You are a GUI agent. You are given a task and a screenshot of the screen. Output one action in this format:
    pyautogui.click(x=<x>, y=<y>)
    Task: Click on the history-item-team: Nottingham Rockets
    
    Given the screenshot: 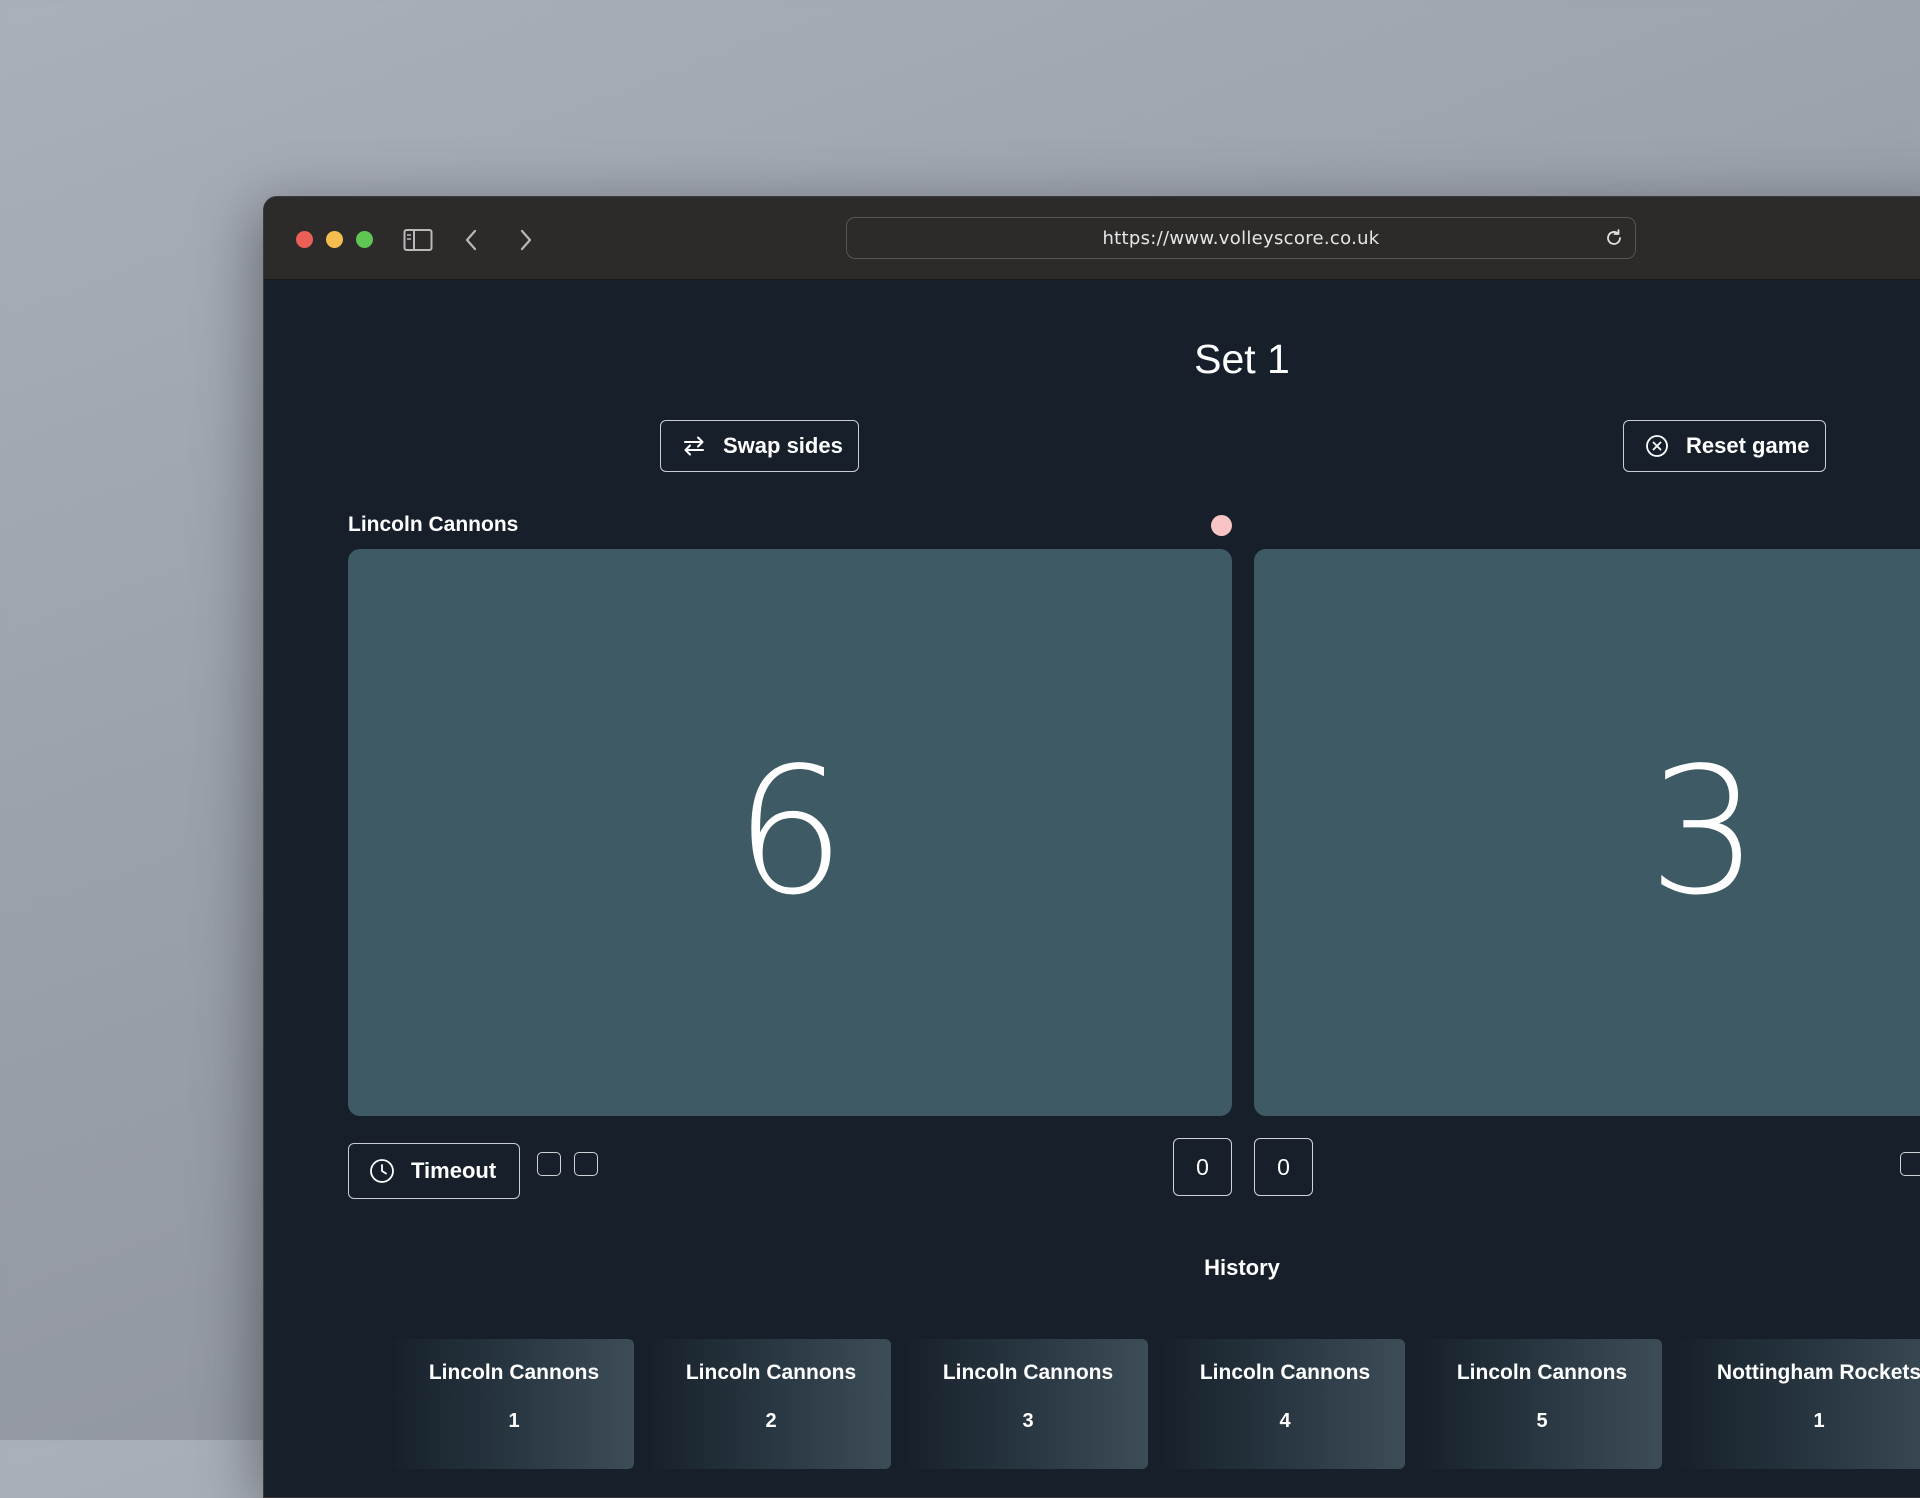 What is the action you would take?
    pyautogui.click(x=1818, y=1372)
    